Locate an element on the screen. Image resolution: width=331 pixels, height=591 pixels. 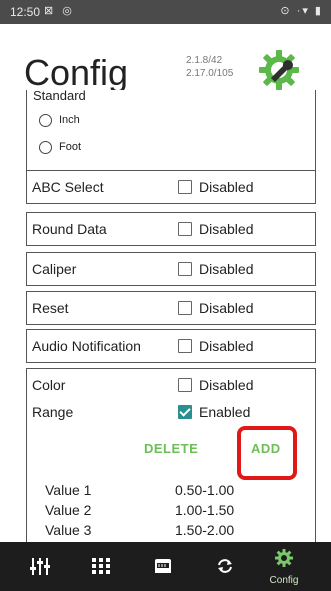
round-data-label: Round Data is located at coordinates (69, 229).